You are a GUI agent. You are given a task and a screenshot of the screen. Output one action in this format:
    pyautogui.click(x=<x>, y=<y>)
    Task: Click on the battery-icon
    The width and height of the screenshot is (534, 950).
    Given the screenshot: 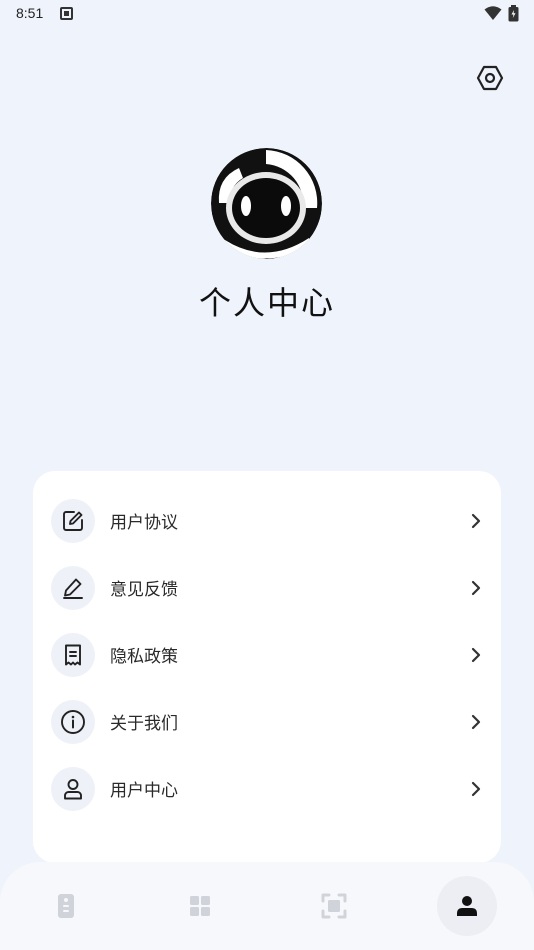 What is the action you would take?
    pyautogui.click(x=513, y=13)
    